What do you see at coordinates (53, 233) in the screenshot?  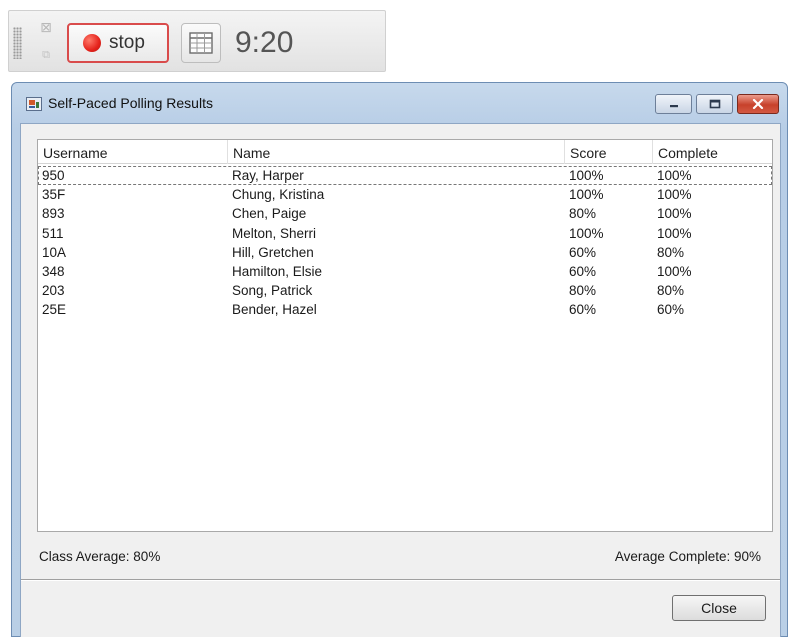 I see `cell-username: 511` at bounding box center [53, 233].